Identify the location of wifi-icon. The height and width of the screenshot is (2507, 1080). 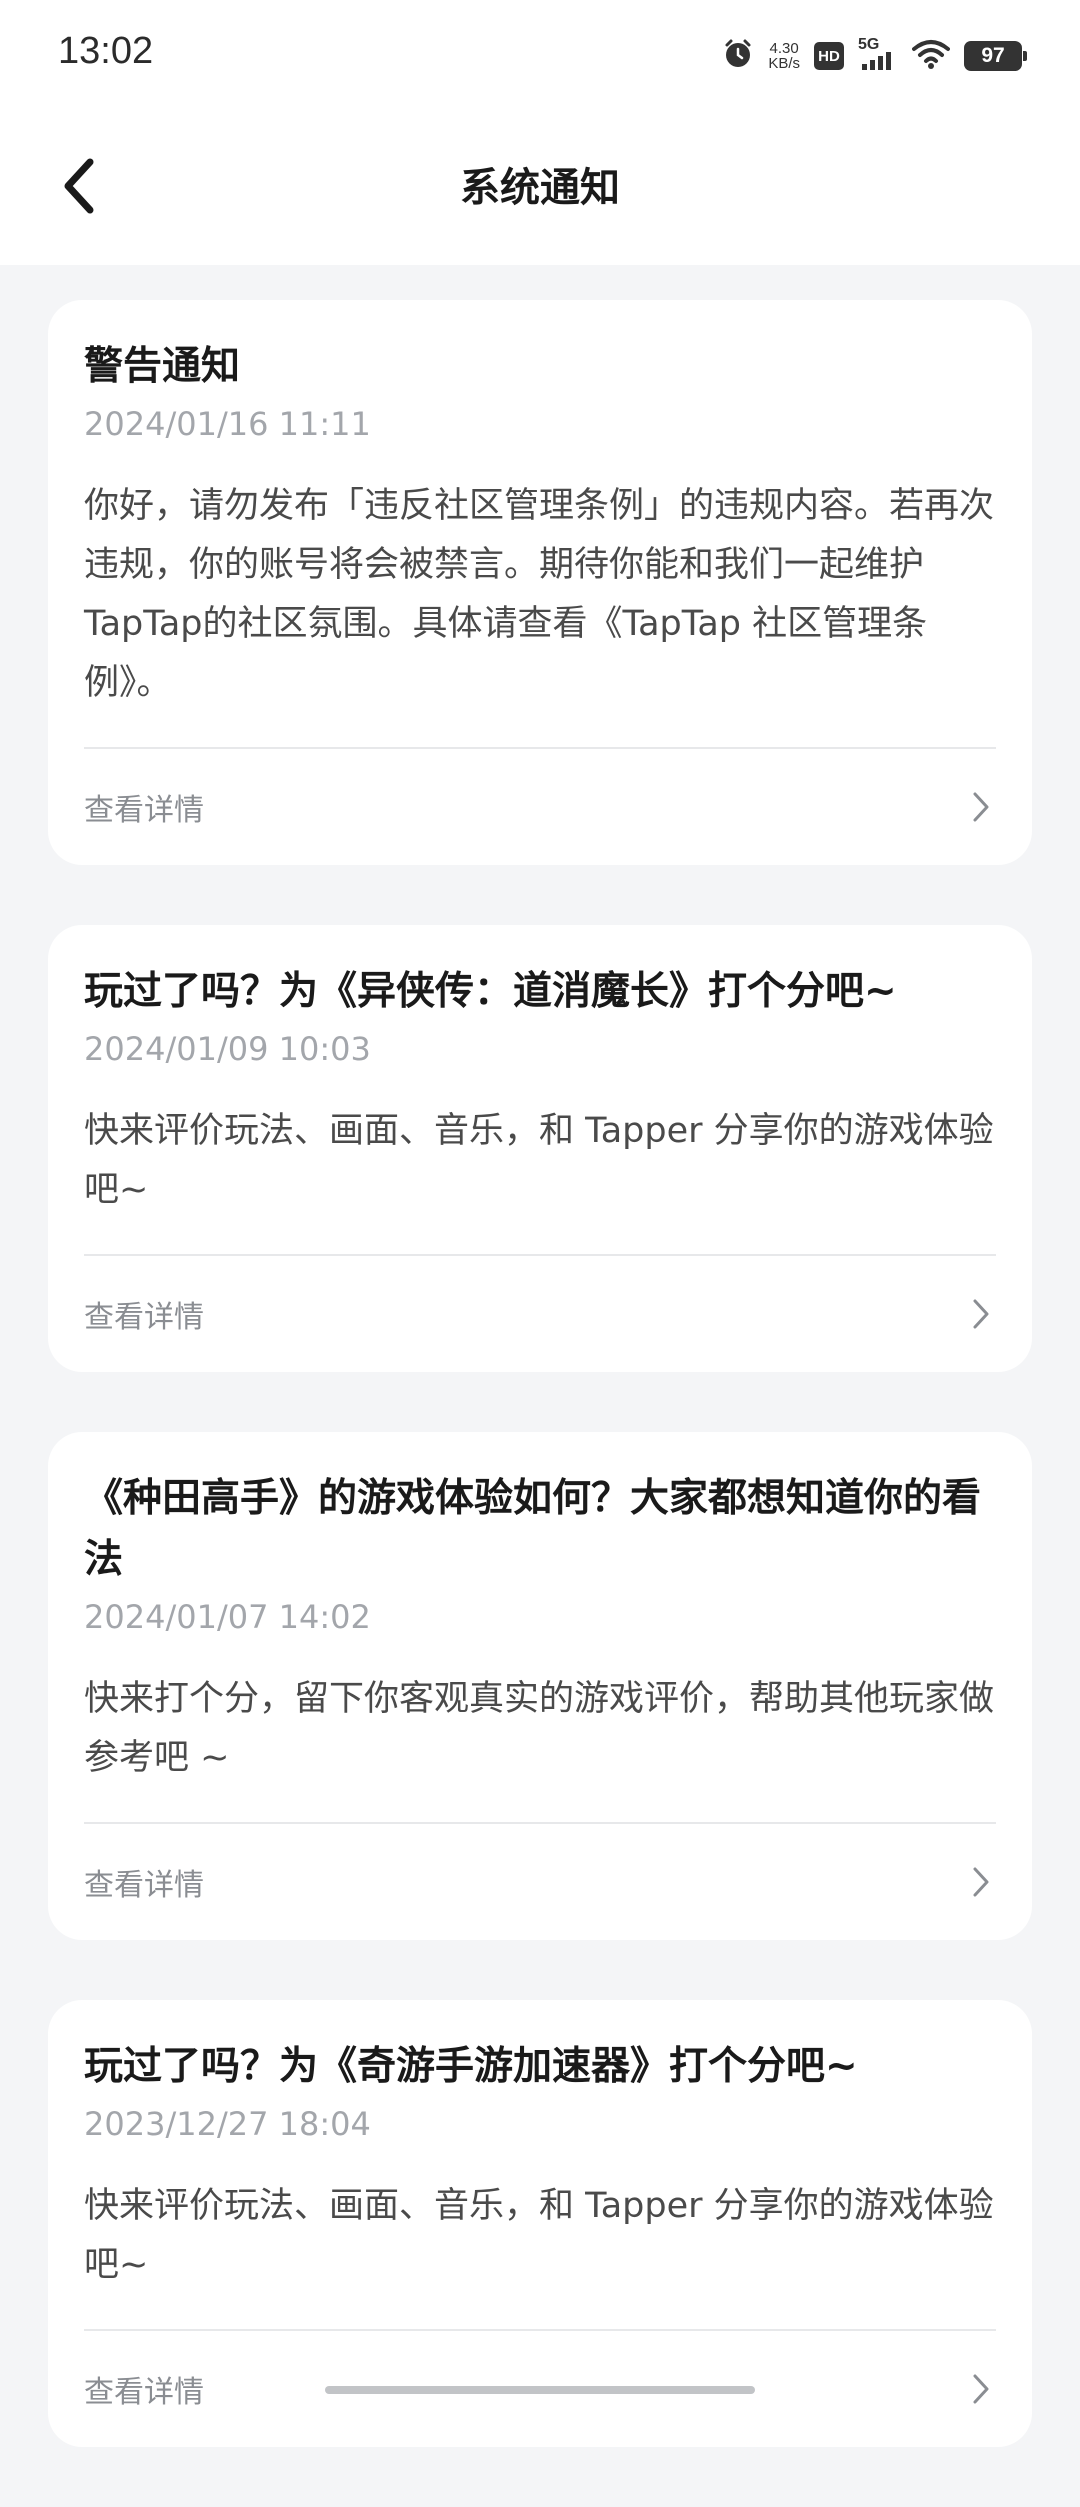
(931, 56).